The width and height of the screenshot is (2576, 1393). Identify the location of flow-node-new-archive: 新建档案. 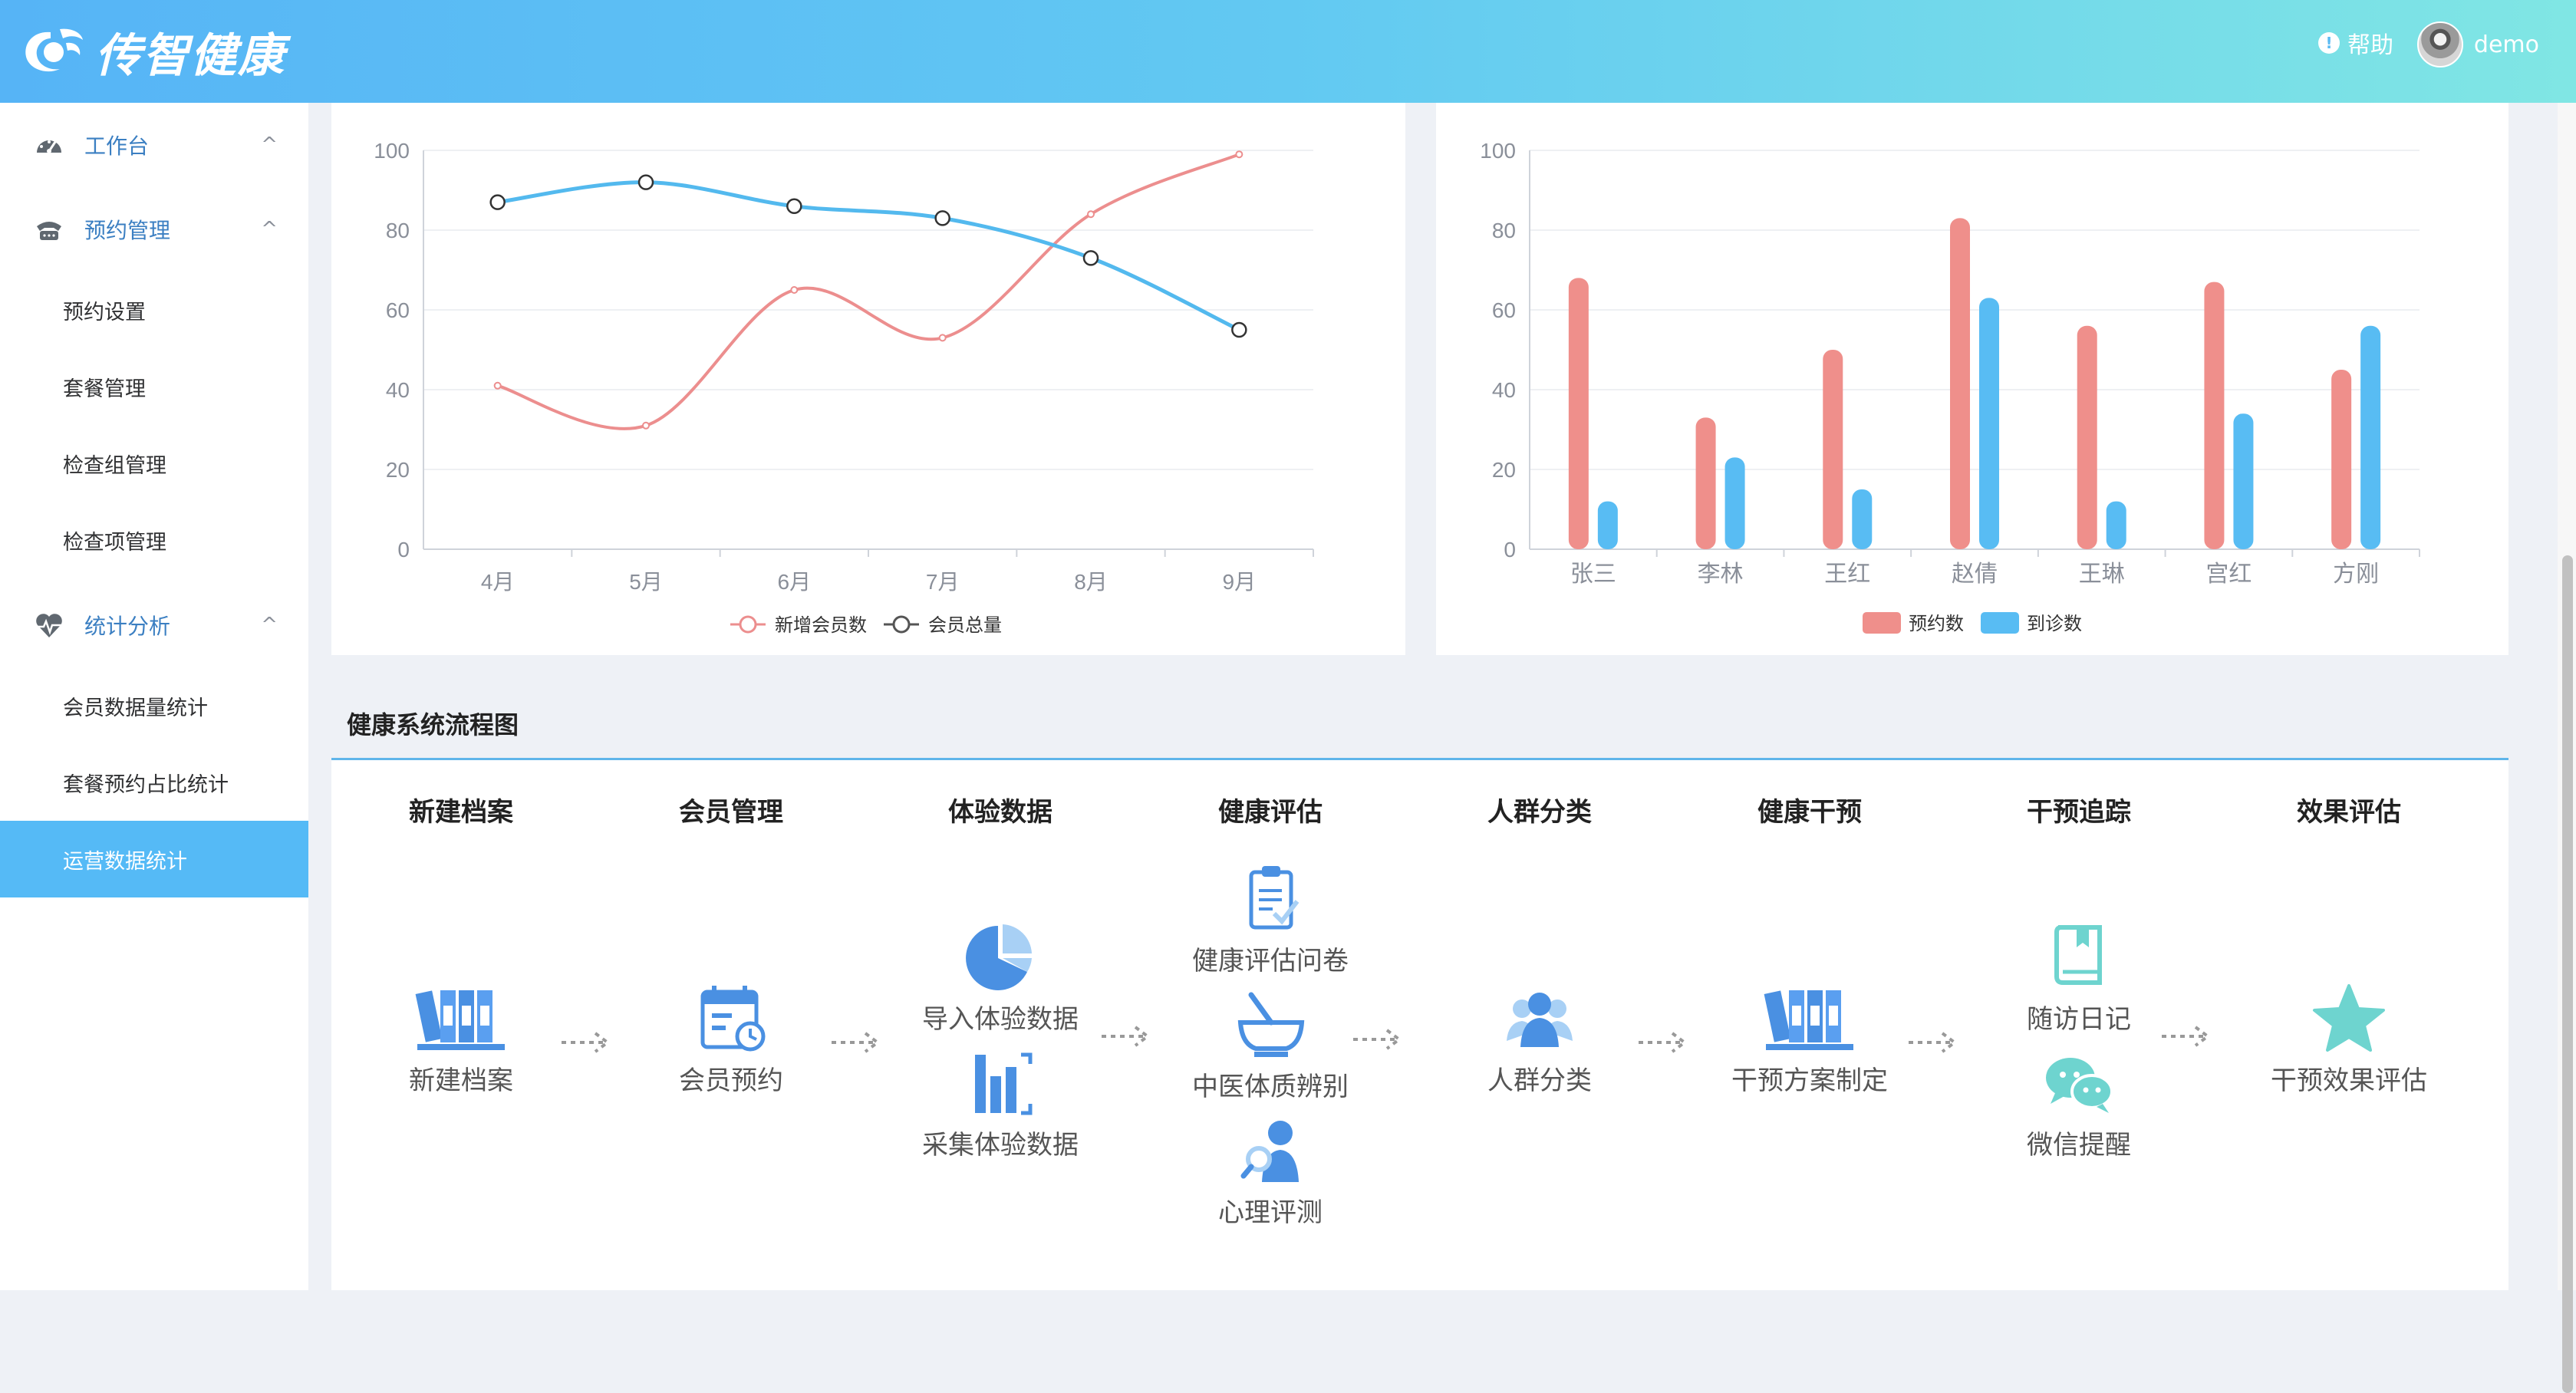
(461, 1040).